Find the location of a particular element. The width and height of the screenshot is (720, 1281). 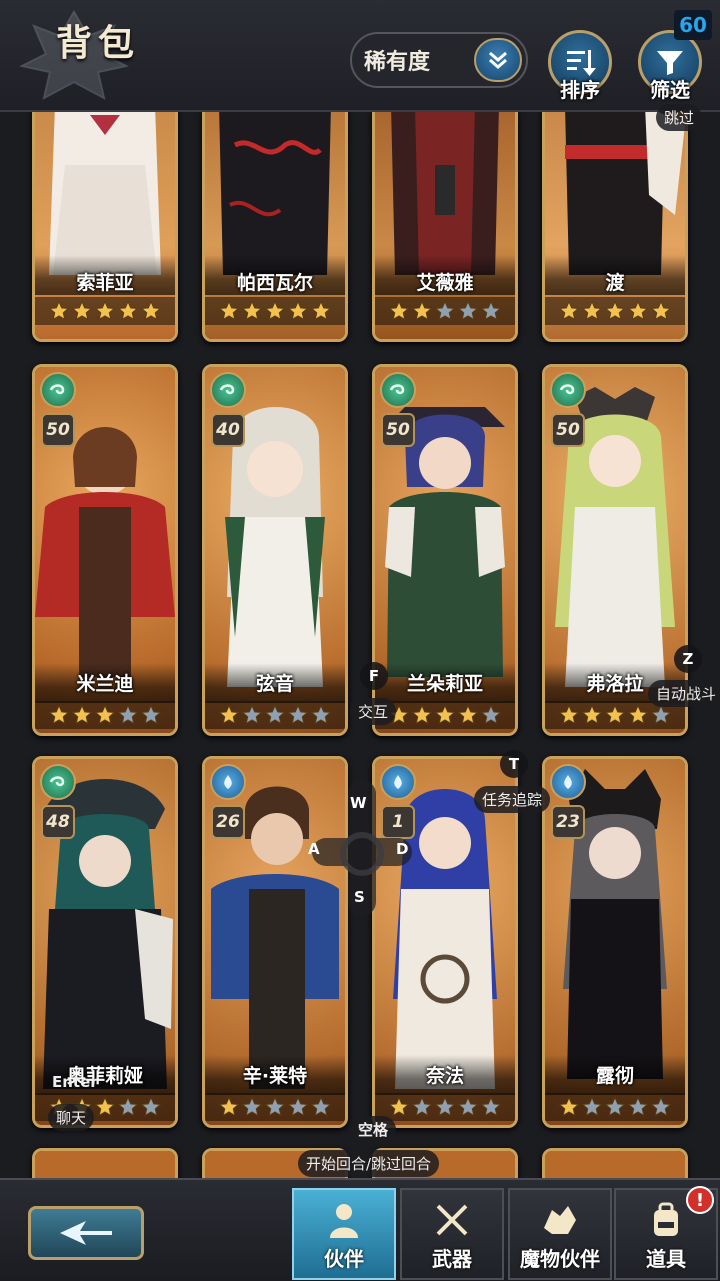

auto-battle-key: Z is located at coordinates (688, 659).